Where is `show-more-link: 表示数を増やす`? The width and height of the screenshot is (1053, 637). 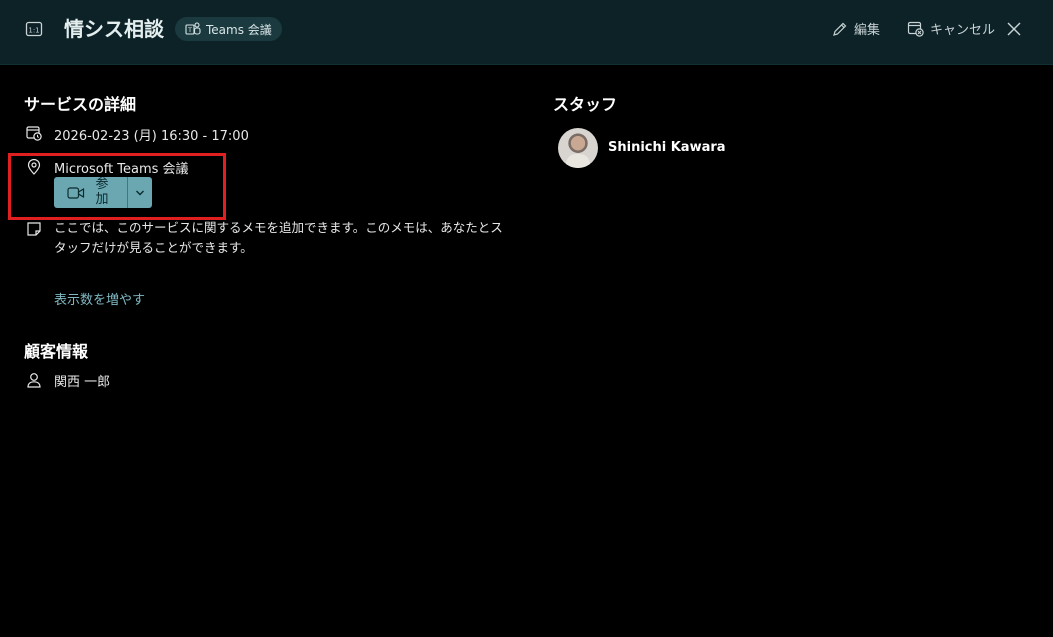 show-more-link: 表示数を増やす is located at coordinates (99, 298).